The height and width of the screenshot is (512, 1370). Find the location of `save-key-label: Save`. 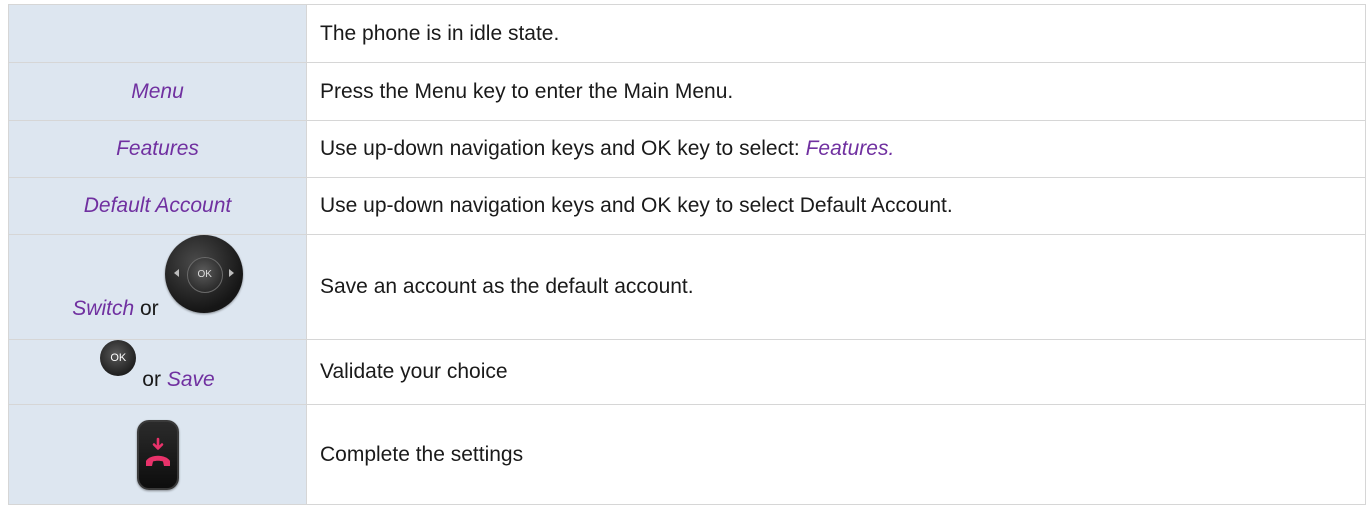

save-key-label: Save is located at coordinates (190, 379).